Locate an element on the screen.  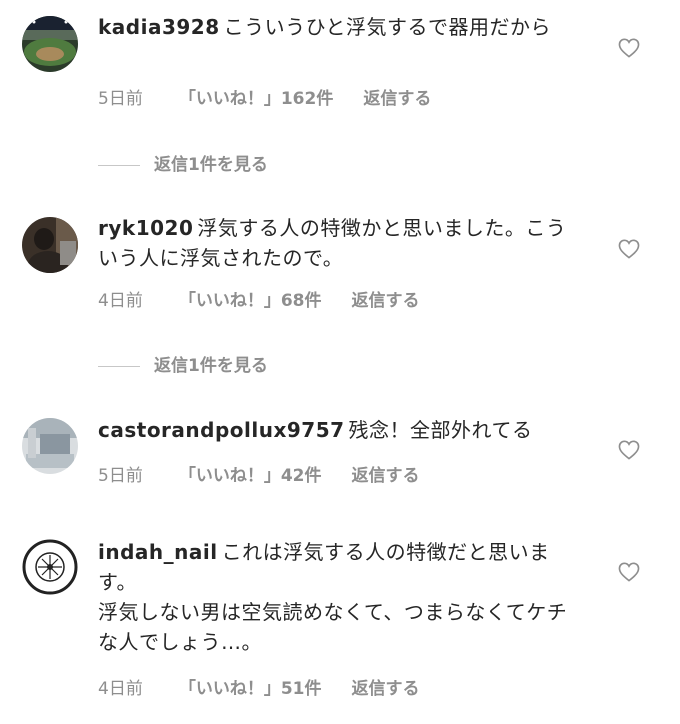
comment-meta: 5日前 「いいね！」162件 返信する is located at coordinates (264, 96).